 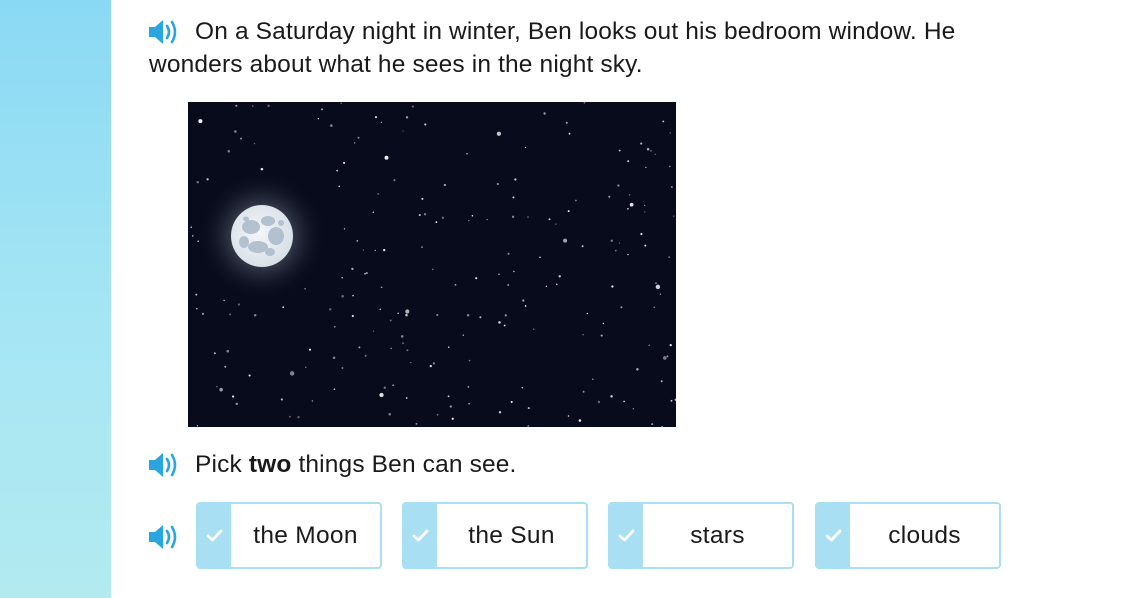 I want to click on prompt-audio-speaker-icon, so click(x=164, y=465).